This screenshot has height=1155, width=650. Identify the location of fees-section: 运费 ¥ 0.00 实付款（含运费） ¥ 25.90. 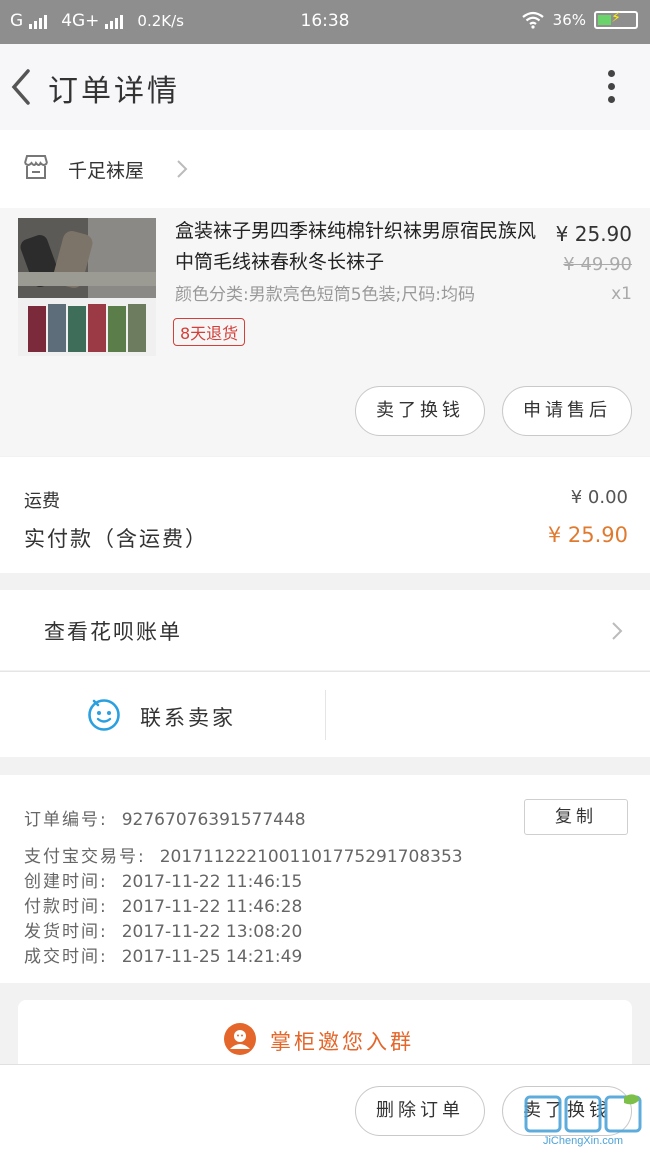
(325, 515).